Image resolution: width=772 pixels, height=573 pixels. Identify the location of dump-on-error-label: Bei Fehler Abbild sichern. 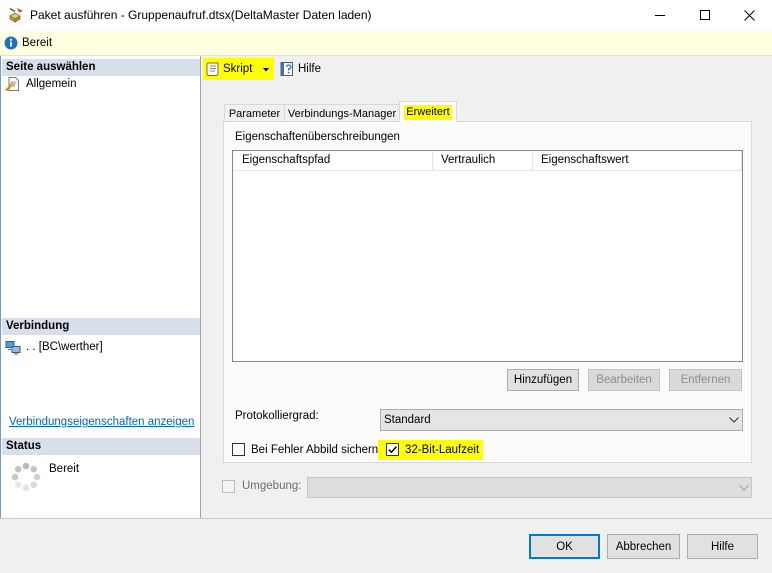
(315, 450).